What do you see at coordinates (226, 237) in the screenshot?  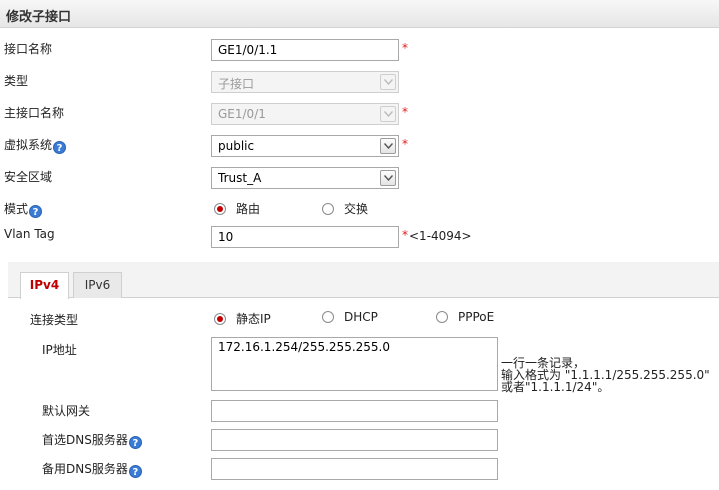 I see `vlan-tag-value: 10` at bounding box center [226, 237].